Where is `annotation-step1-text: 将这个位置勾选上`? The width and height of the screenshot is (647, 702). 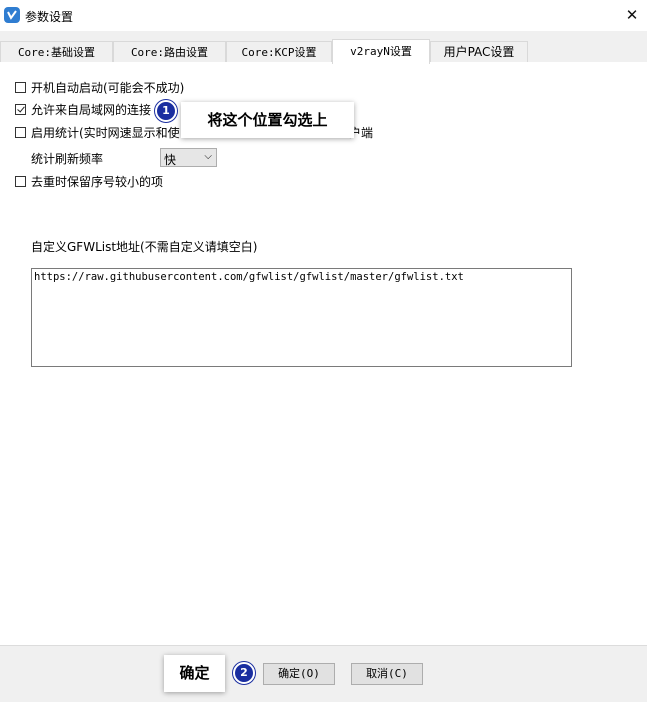 annotation-step1-text: 将这个位置勾选上 is located at coordinates (267, 120).